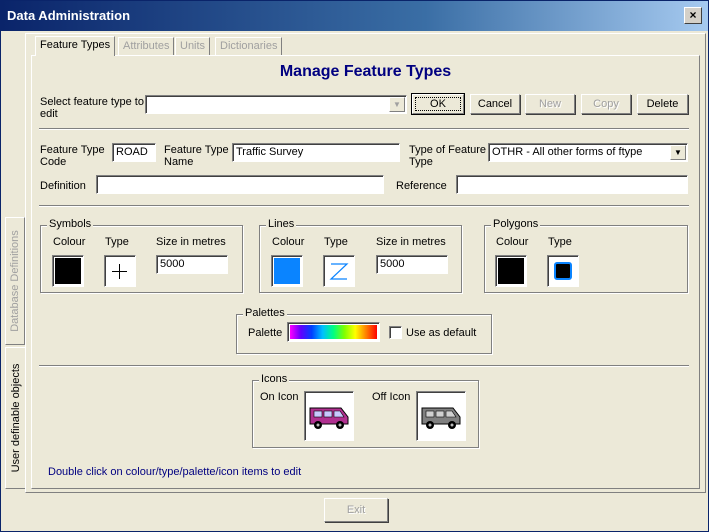 The height and width of the screenshot is (532, 709). What do you see at coordinates (495, 104) in the screenshot?
I see `cancel-button: Cancel` at bounding box center [495, 104].